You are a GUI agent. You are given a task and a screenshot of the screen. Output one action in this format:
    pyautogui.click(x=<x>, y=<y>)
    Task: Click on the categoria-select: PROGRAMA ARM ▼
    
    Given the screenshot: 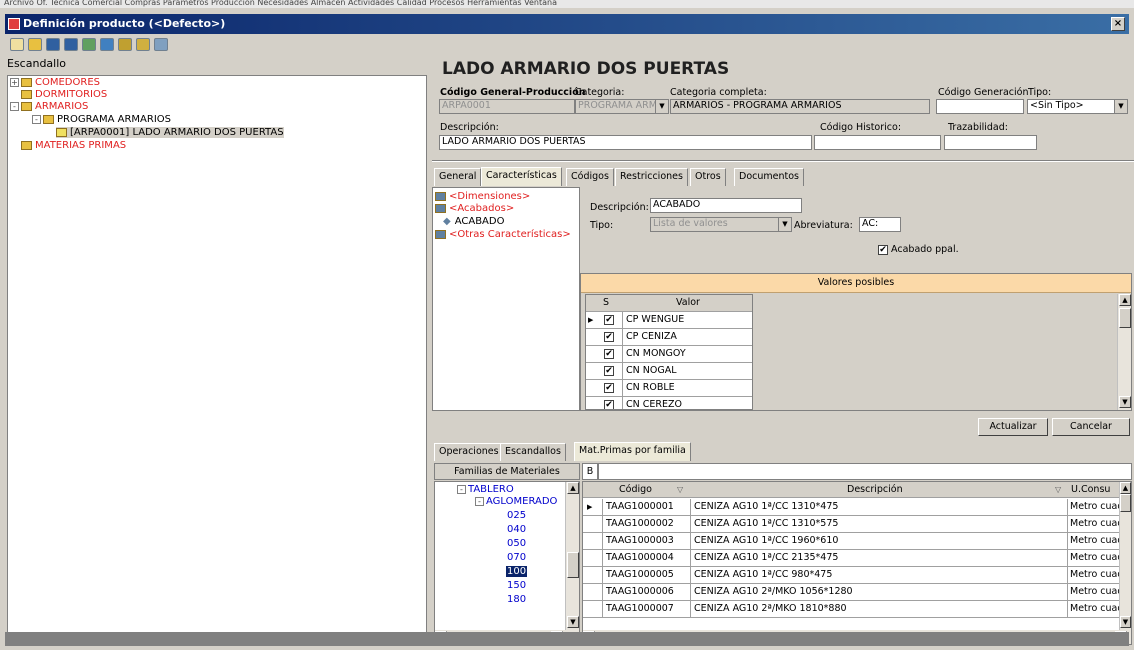 What is the action you would take?
    pyautogui.click(x=622, y=106)
    